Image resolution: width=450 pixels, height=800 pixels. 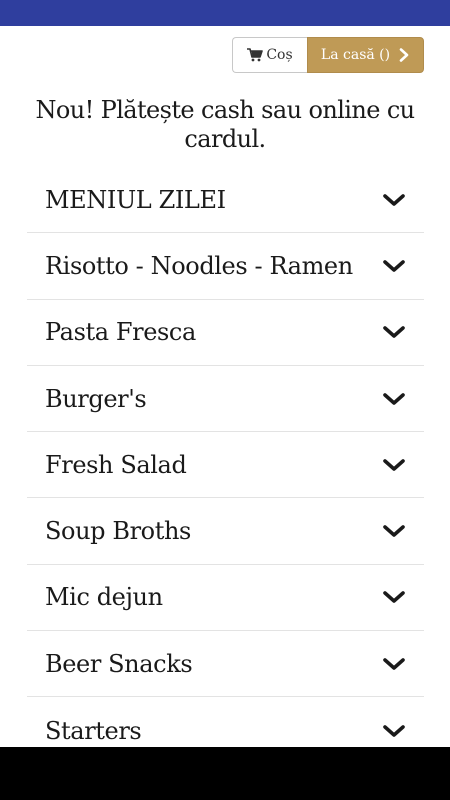 I want to click on menu-category-item: Mic dejun, so click(x=225, y=598).